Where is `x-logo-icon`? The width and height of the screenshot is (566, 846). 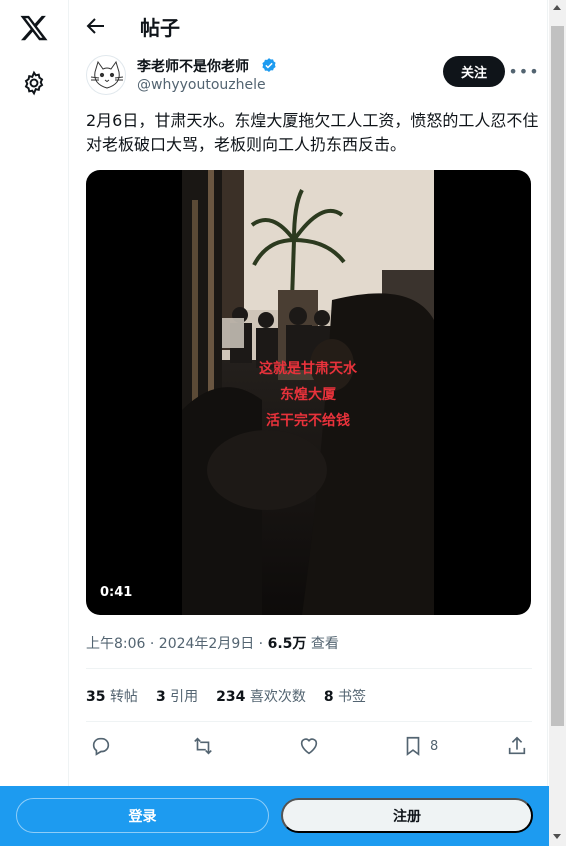 x-logo-icon is located at coordinates (34, 28).